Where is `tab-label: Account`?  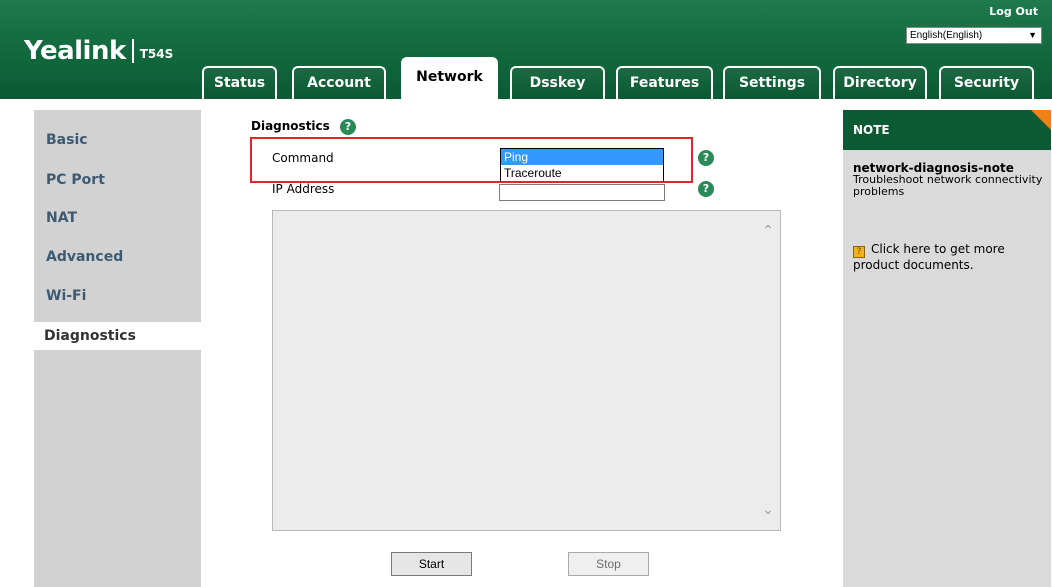 tab-label: Account is located at coordinates (339, 83).